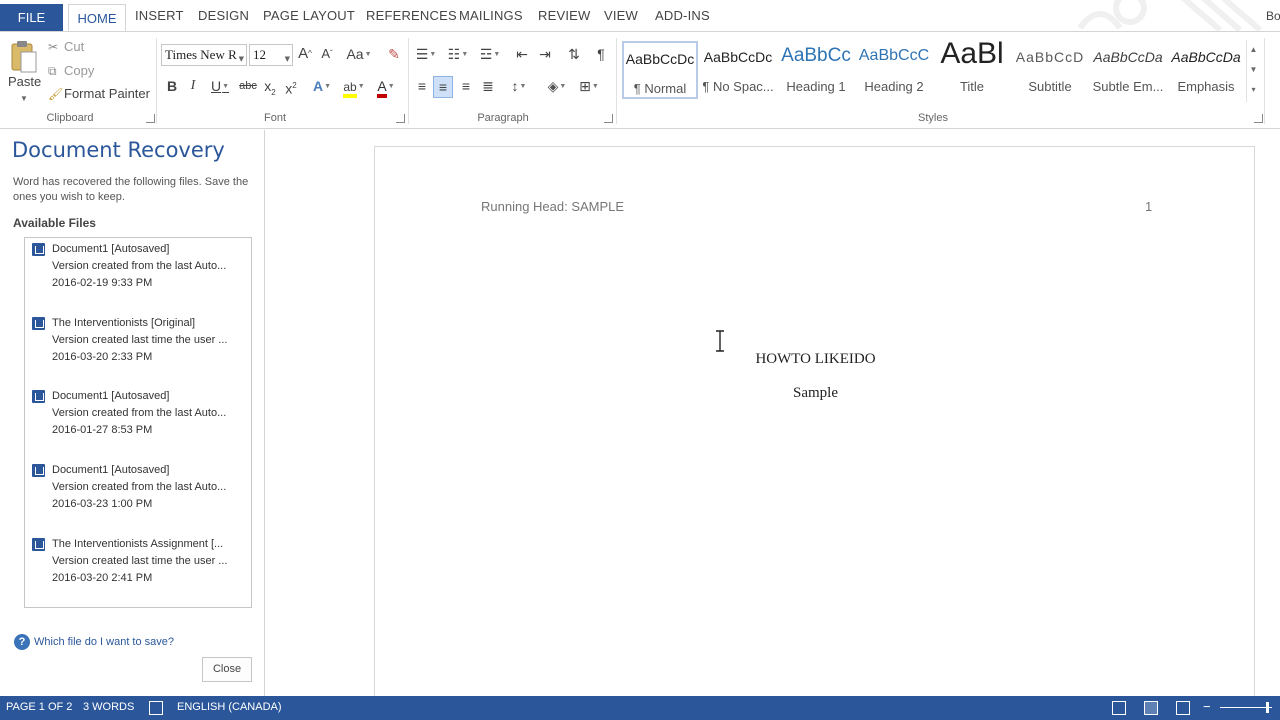  I want to click on bullets-button: ☰▼, so click(426, 55).